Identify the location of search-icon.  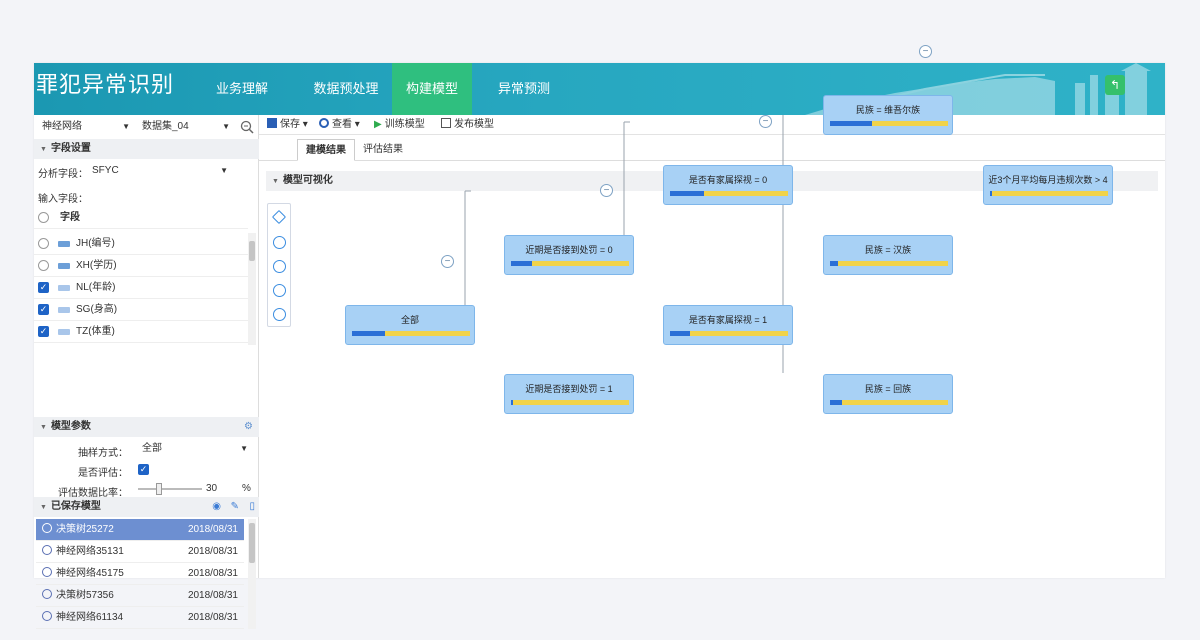
(247, 127).